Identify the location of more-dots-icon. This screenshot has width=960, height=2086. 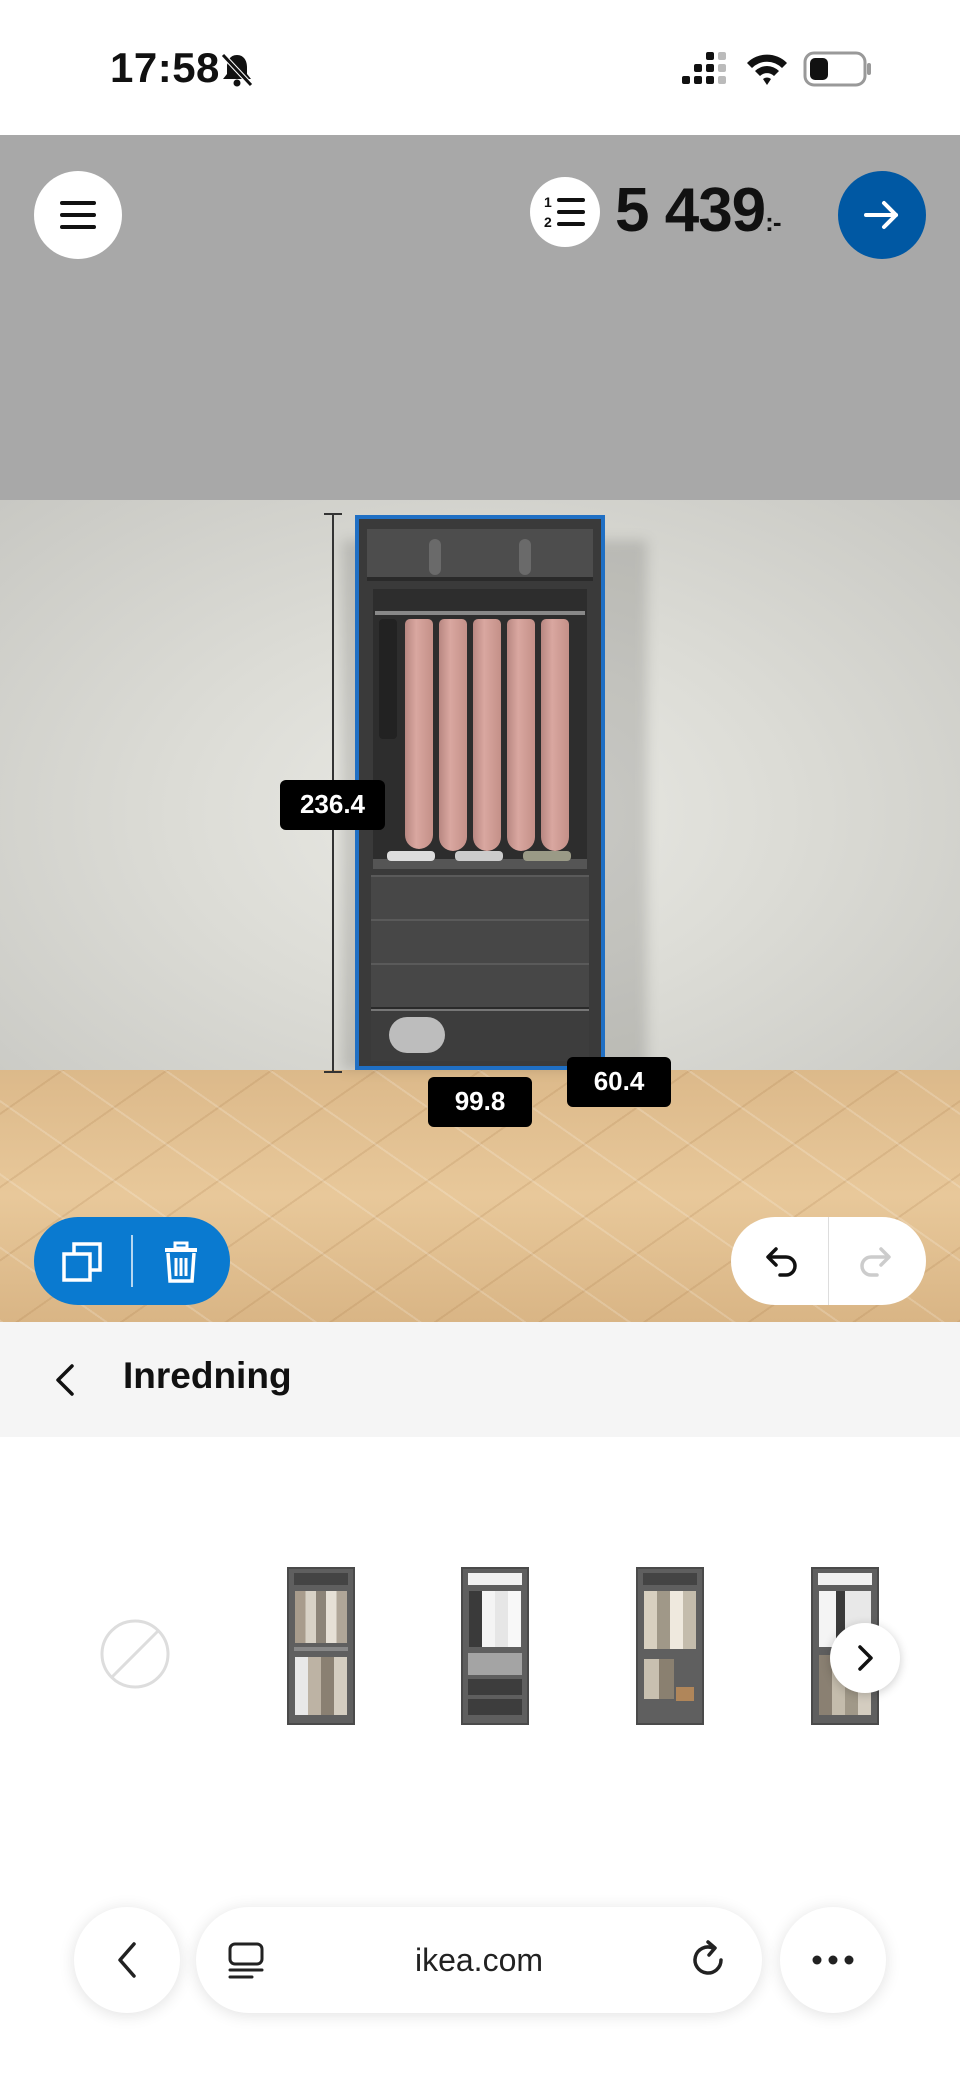
(833, 1960).